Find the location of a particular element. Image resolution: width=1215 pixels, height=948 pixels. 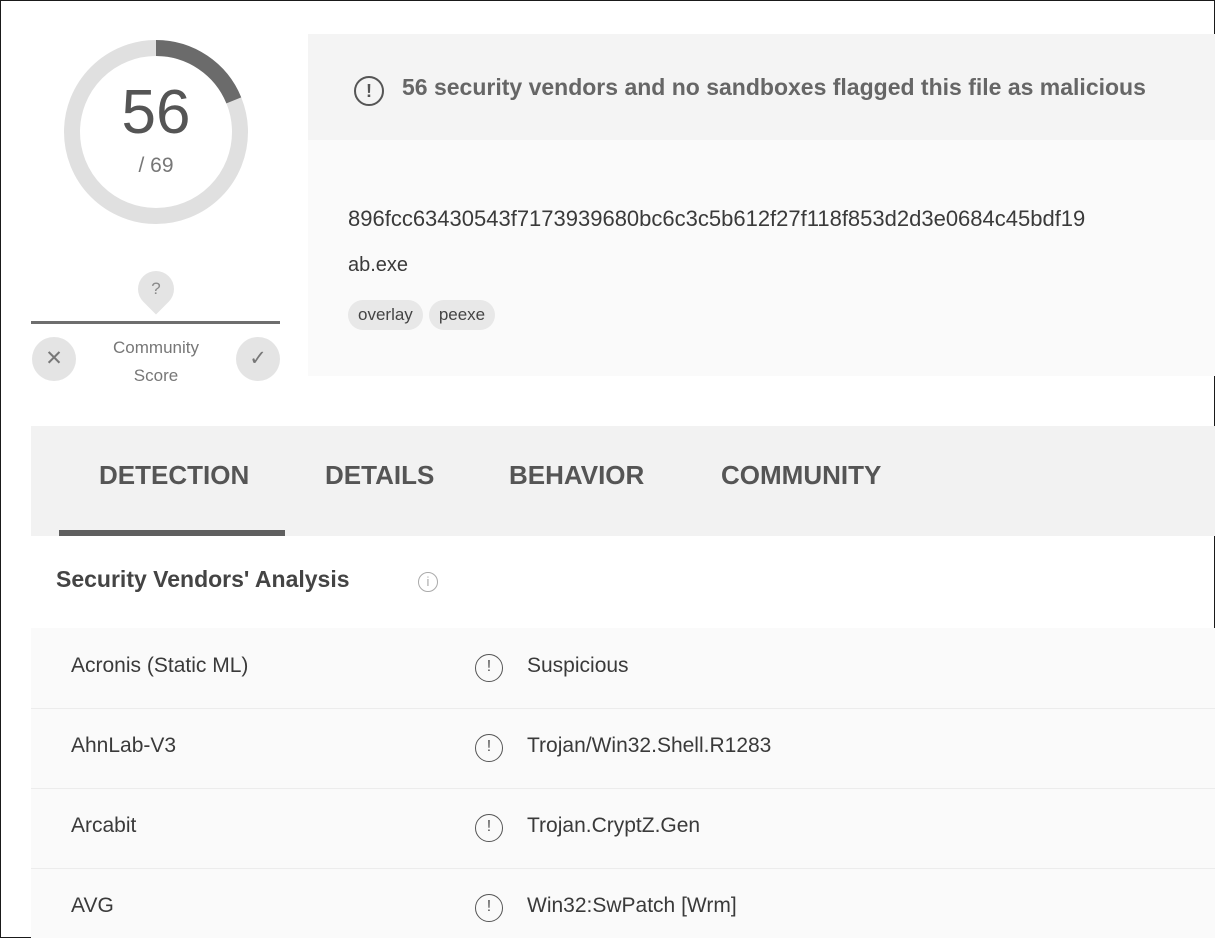

tab-behavior: BEHAVIOR is located at coordinates (576, 475).